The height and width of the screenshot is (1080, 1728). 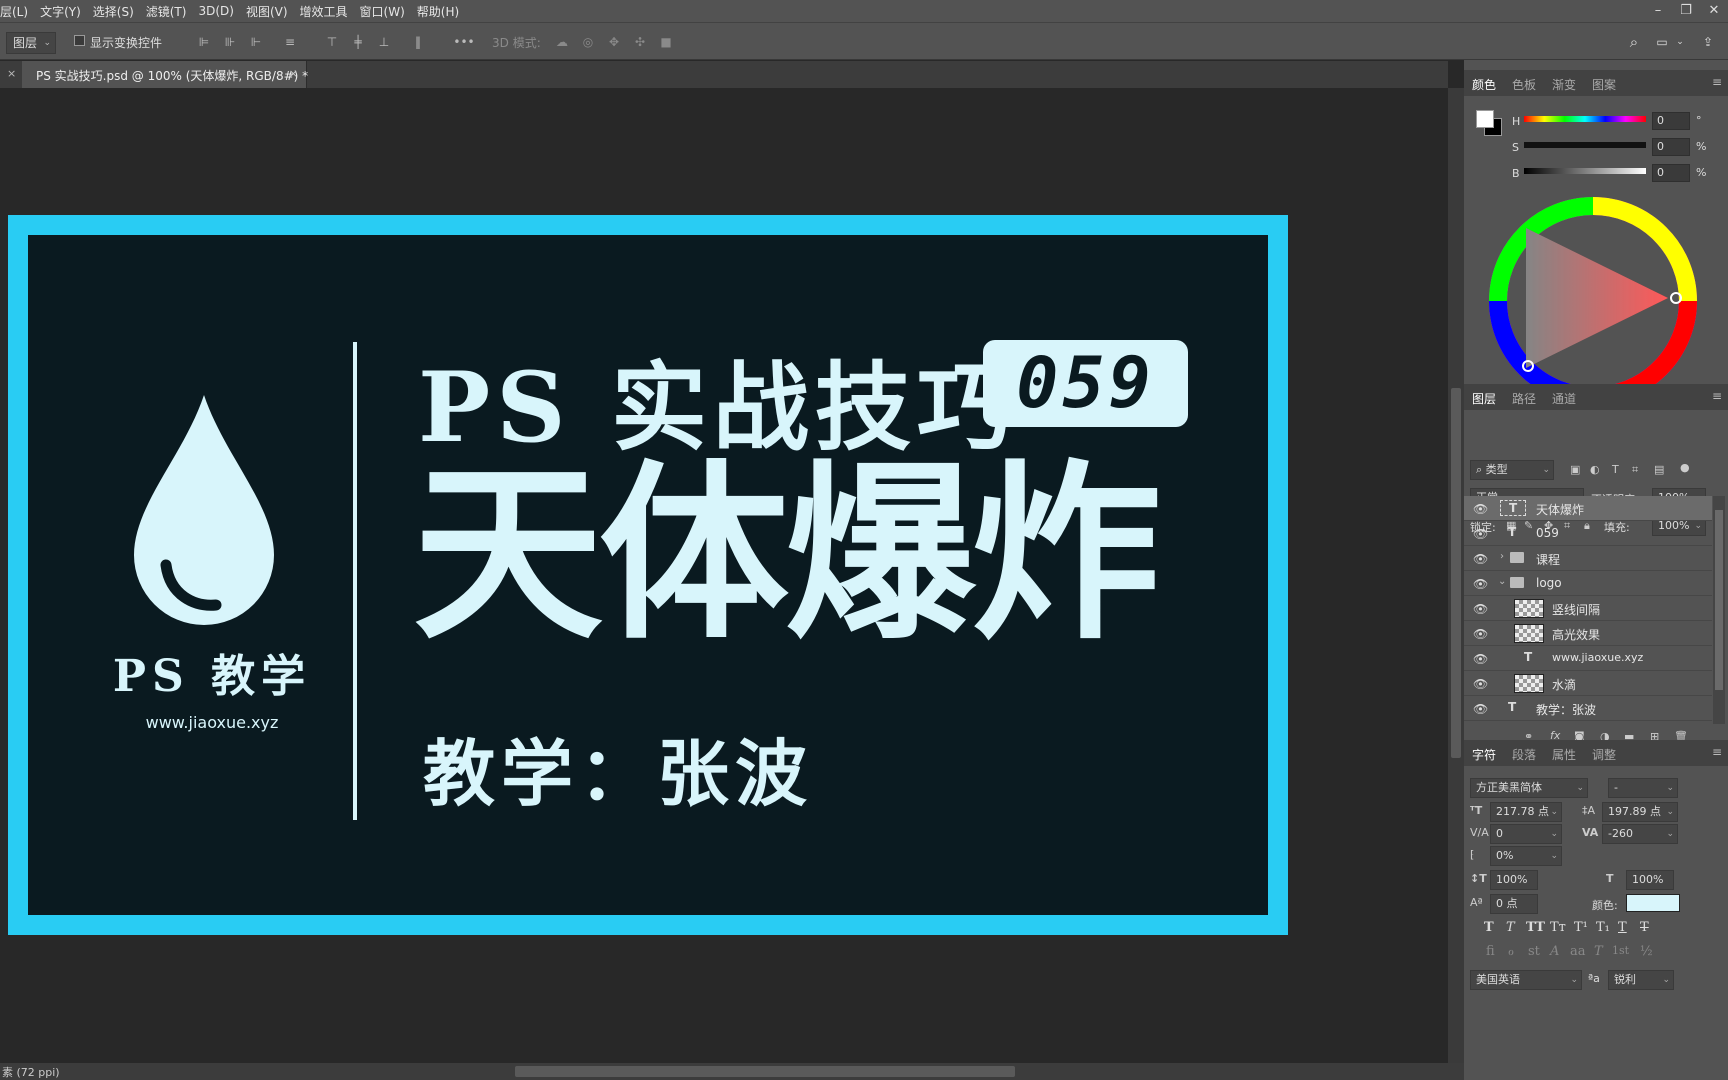 What do you see at coordinates (1484, 754) in the screenshot?
I see `tab-character: 字符` at bounding box center [1484, 754].